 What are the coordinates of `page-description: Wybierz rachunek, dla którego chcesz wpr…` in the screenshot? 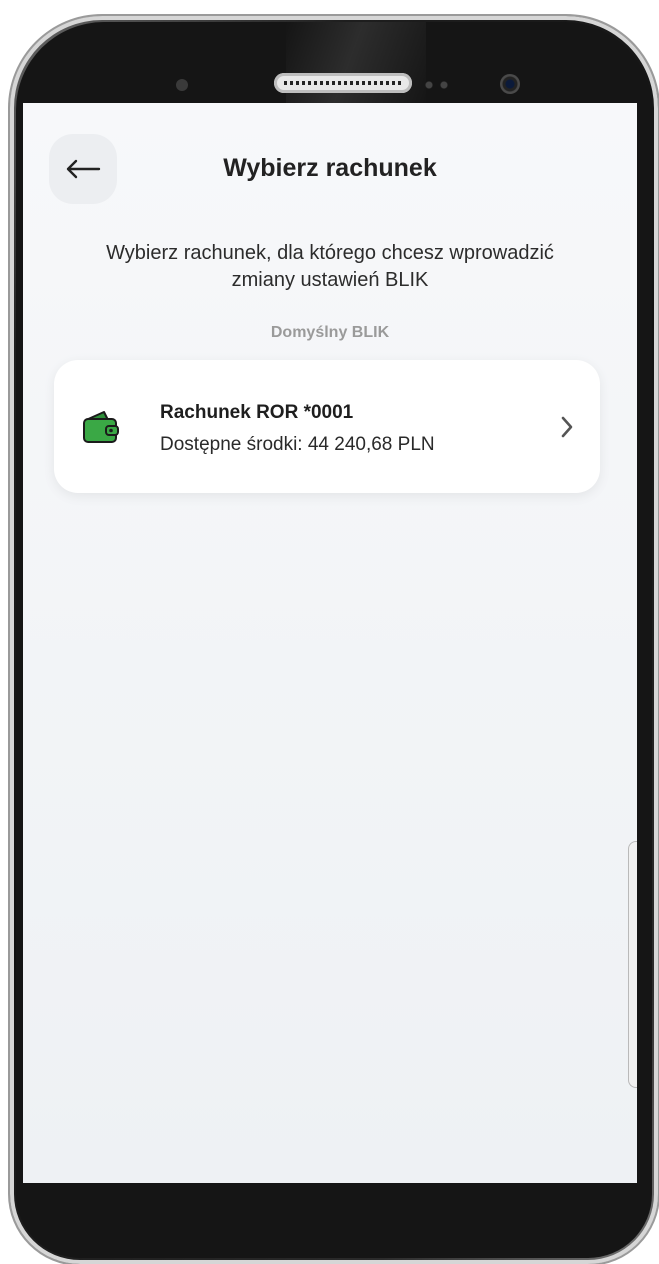 It's located at (330, 266).